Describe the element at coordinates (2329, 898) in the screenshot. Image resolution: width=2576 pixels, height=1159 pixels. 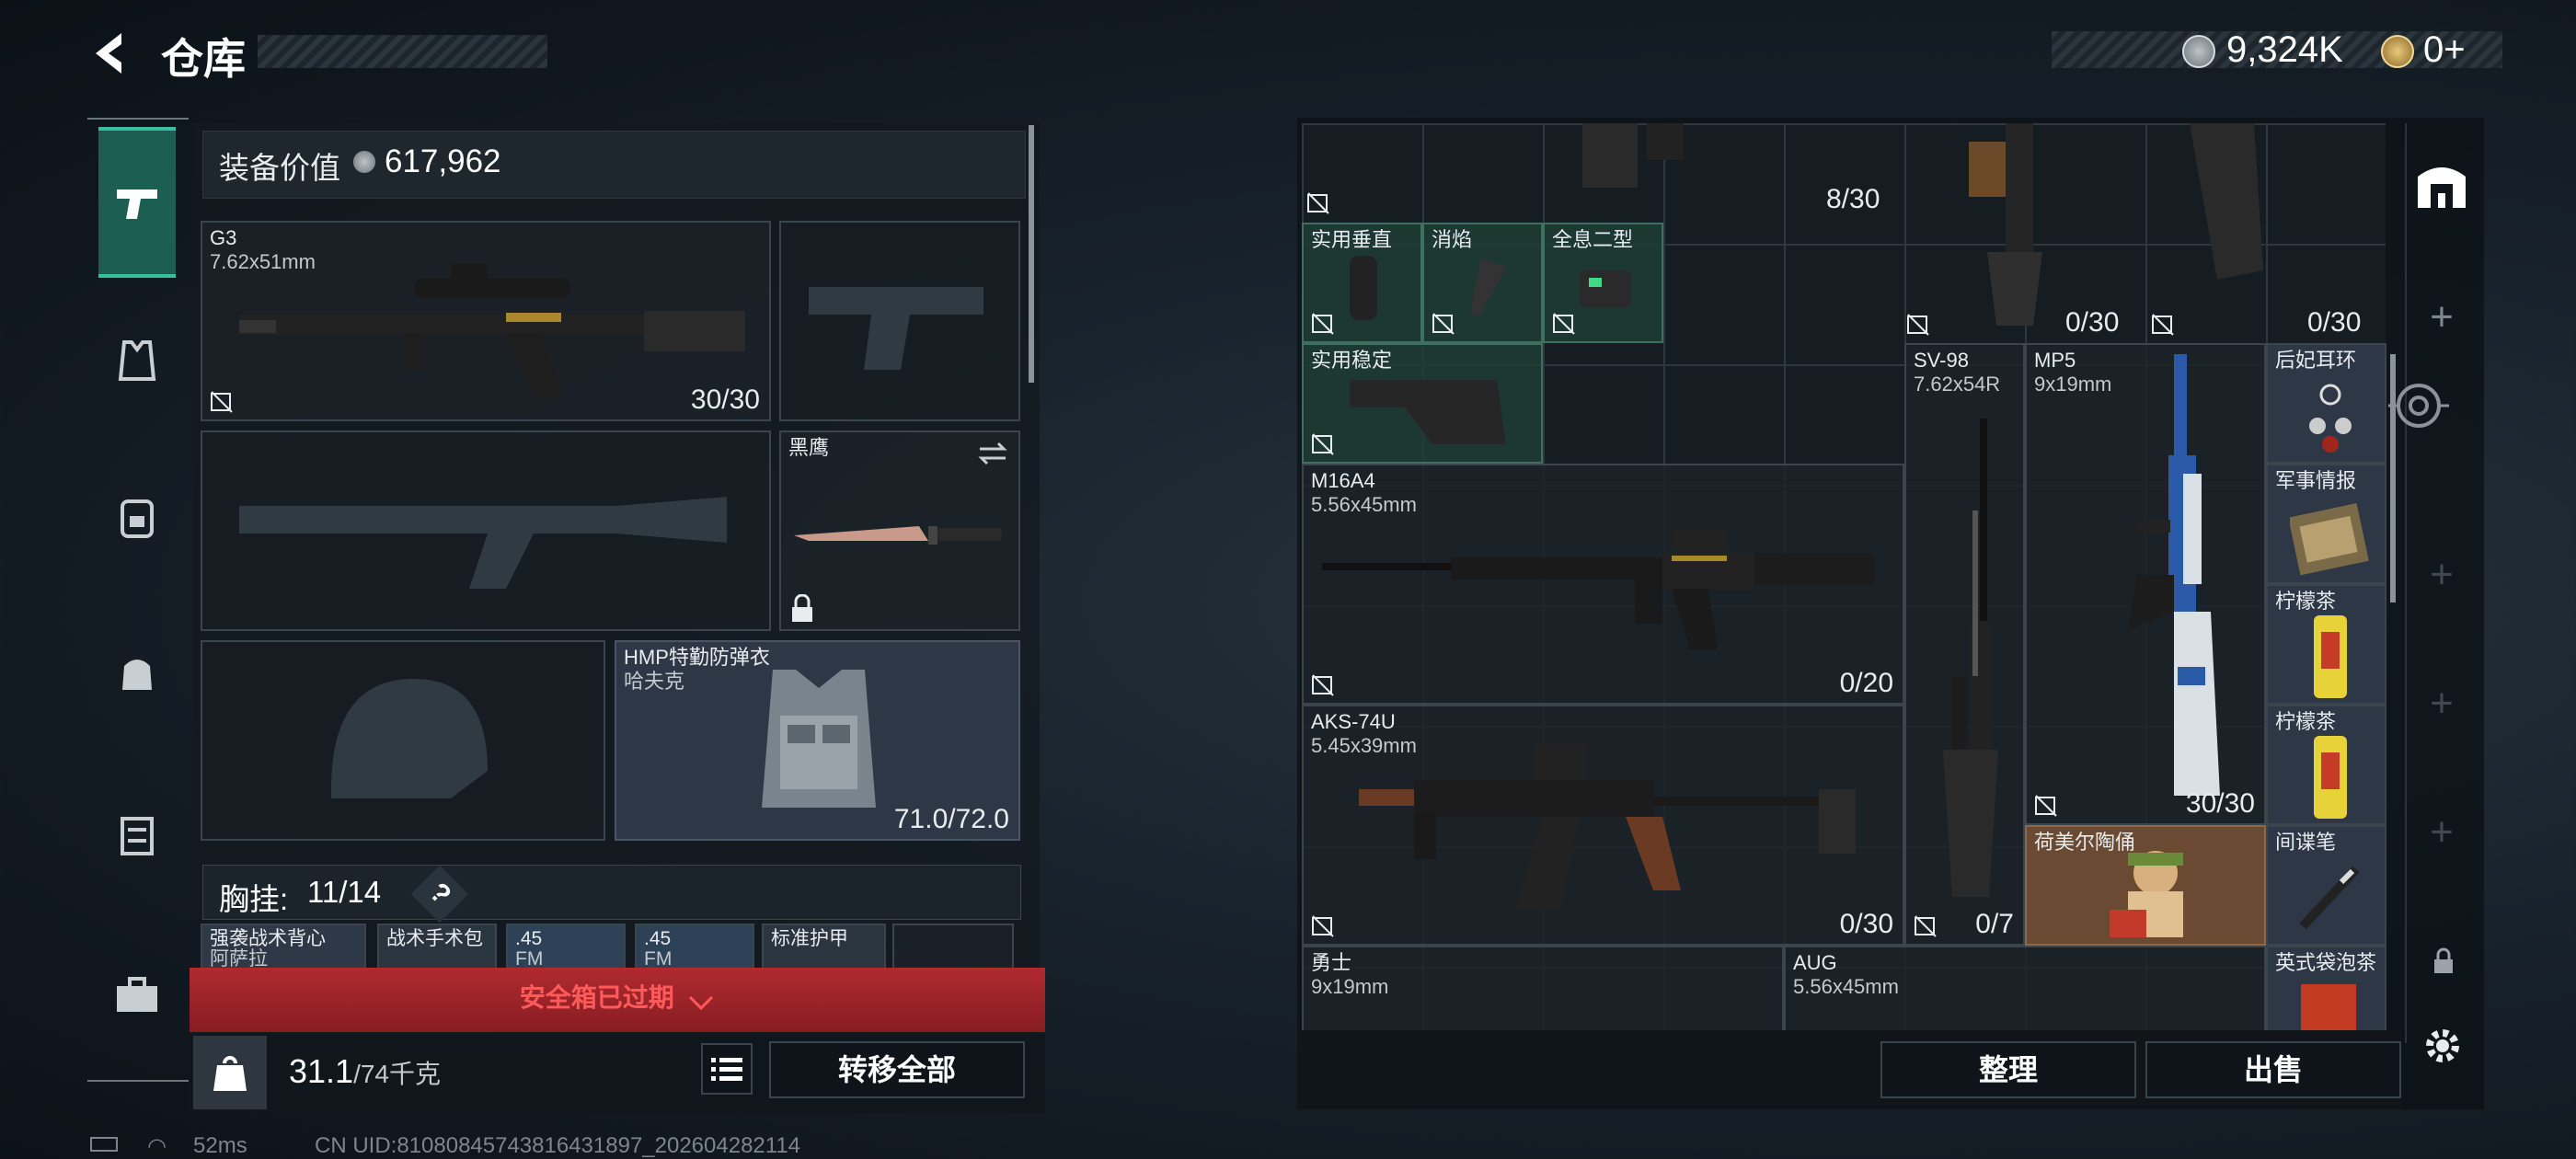
I see `pen-icon` at that location.